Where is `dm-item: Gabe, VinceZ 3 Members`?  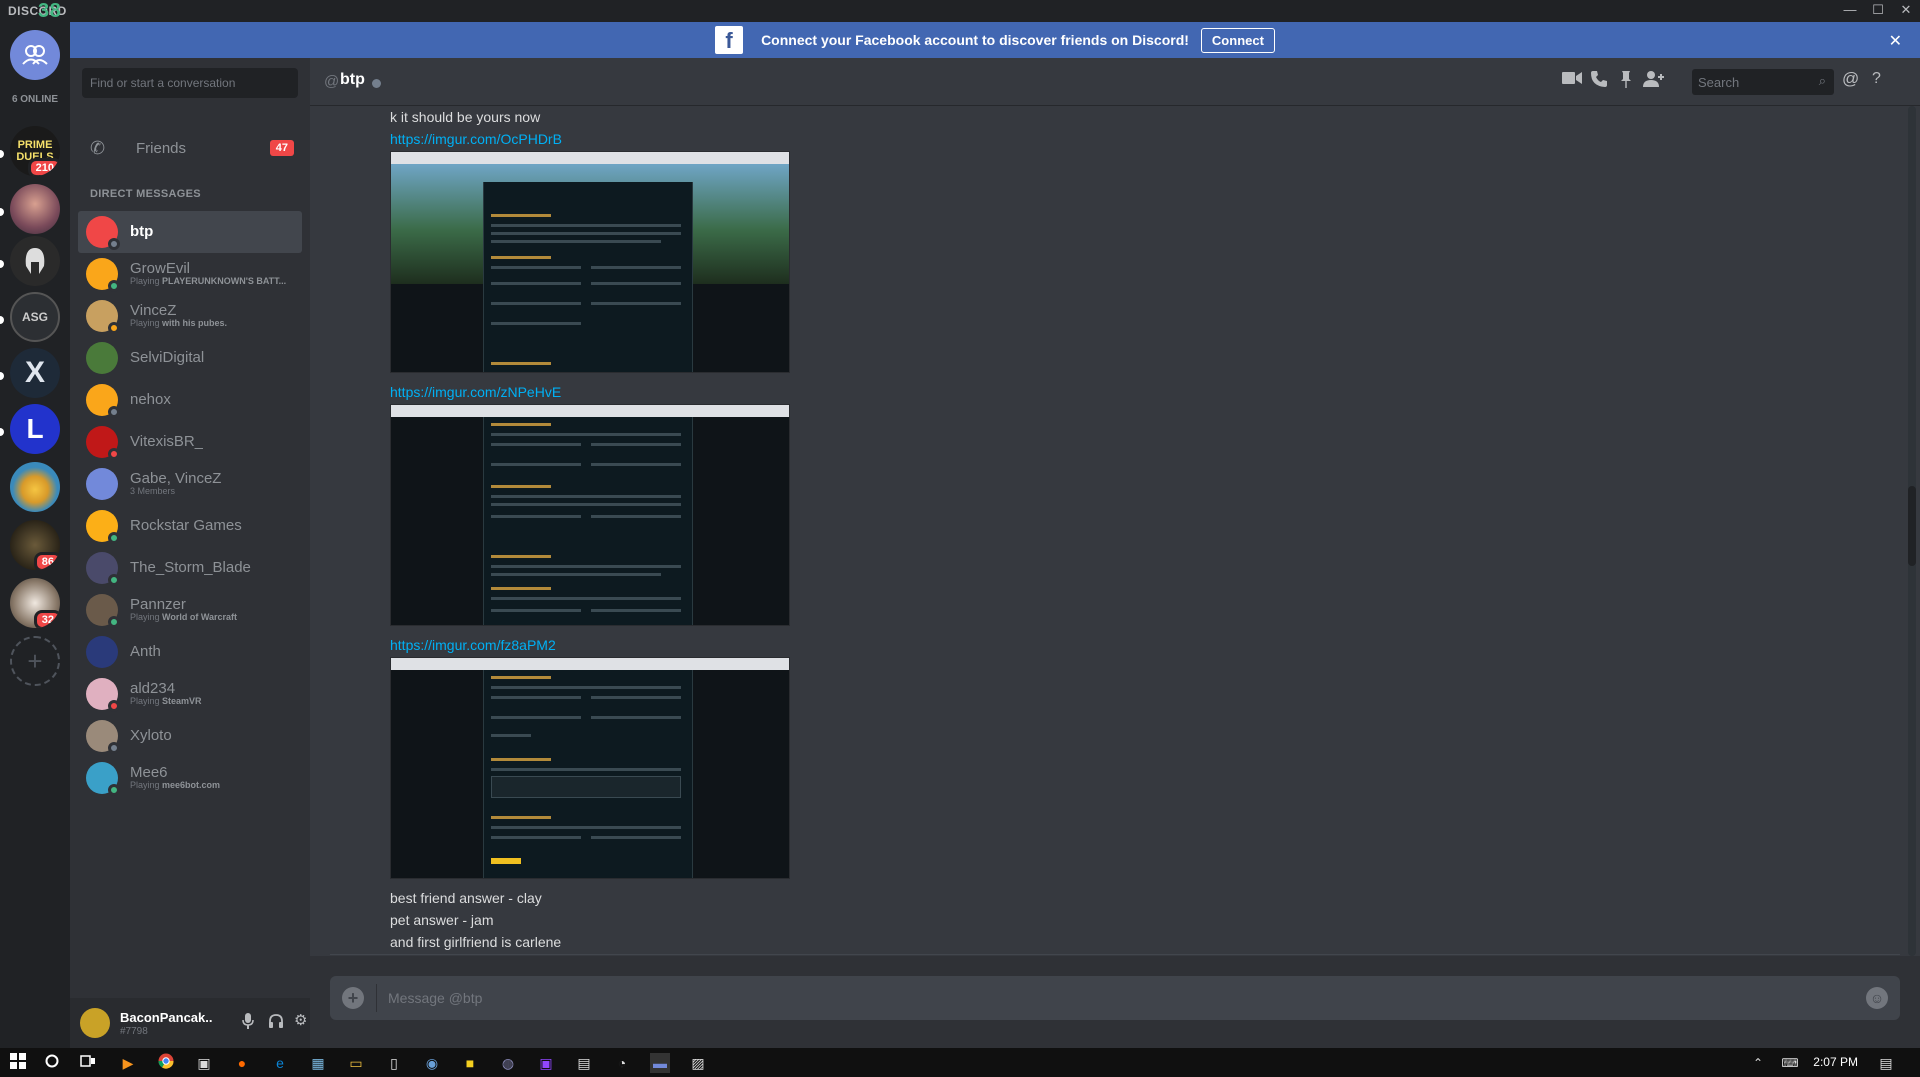 dm-item: Gabe, VinceZ 3 Members is located at coordinates (190, 484).